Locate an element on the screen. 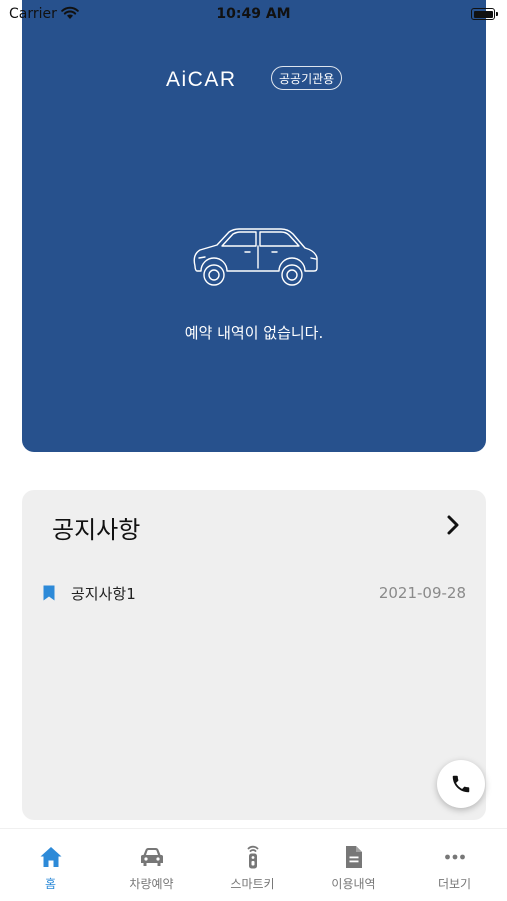  notice-list-item: 공지사항1 2021-09-28 is located at coordinates (252, 594).